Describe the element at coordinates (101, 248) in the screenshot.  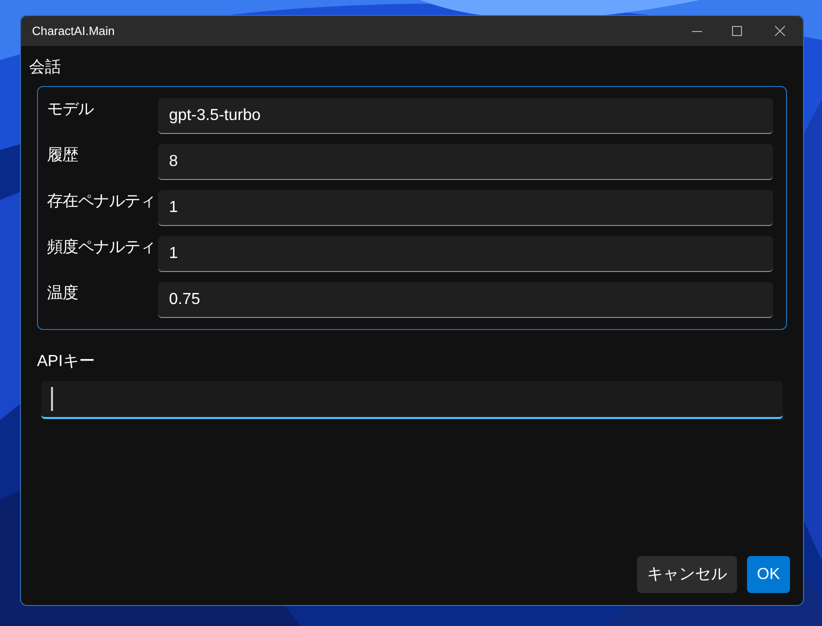
I see `field-label: 頻度ペナルティ` at that location.